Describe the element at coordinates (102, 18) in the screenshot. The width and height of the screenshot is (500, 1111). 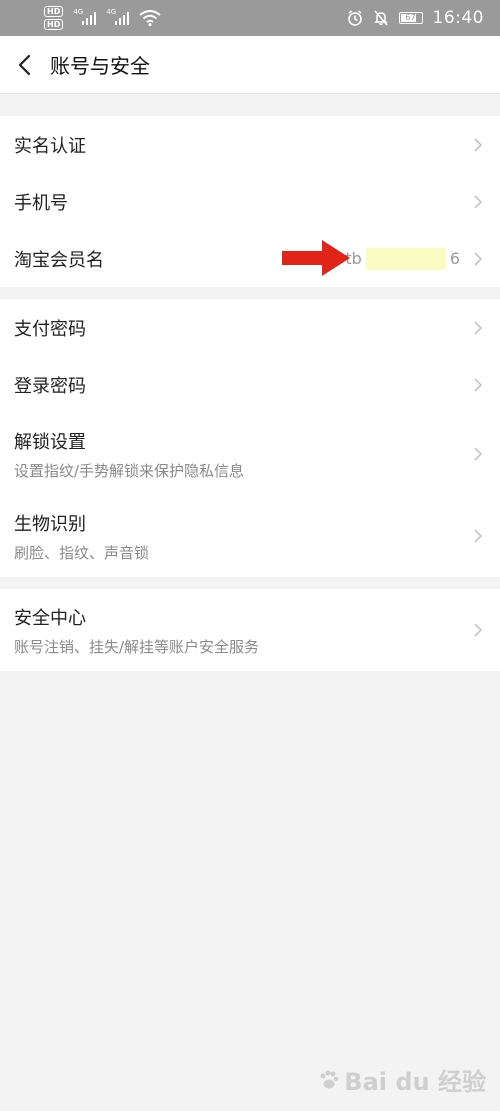
I see `status-left: HD HD 4G 4G` at that location.